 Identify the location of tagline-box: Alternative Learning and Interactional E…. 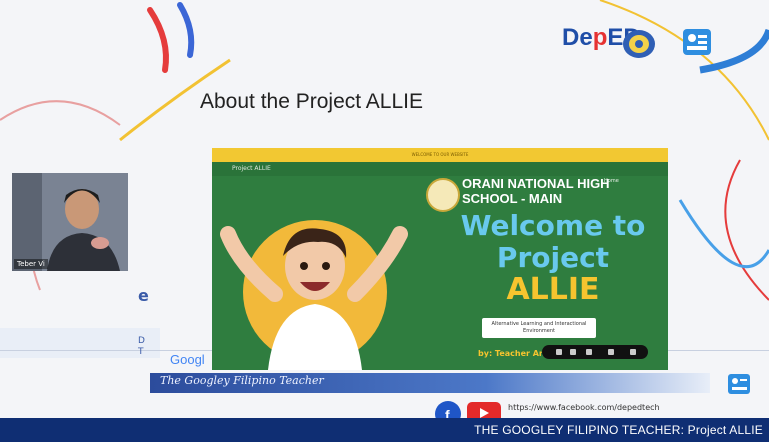
(539, 328).